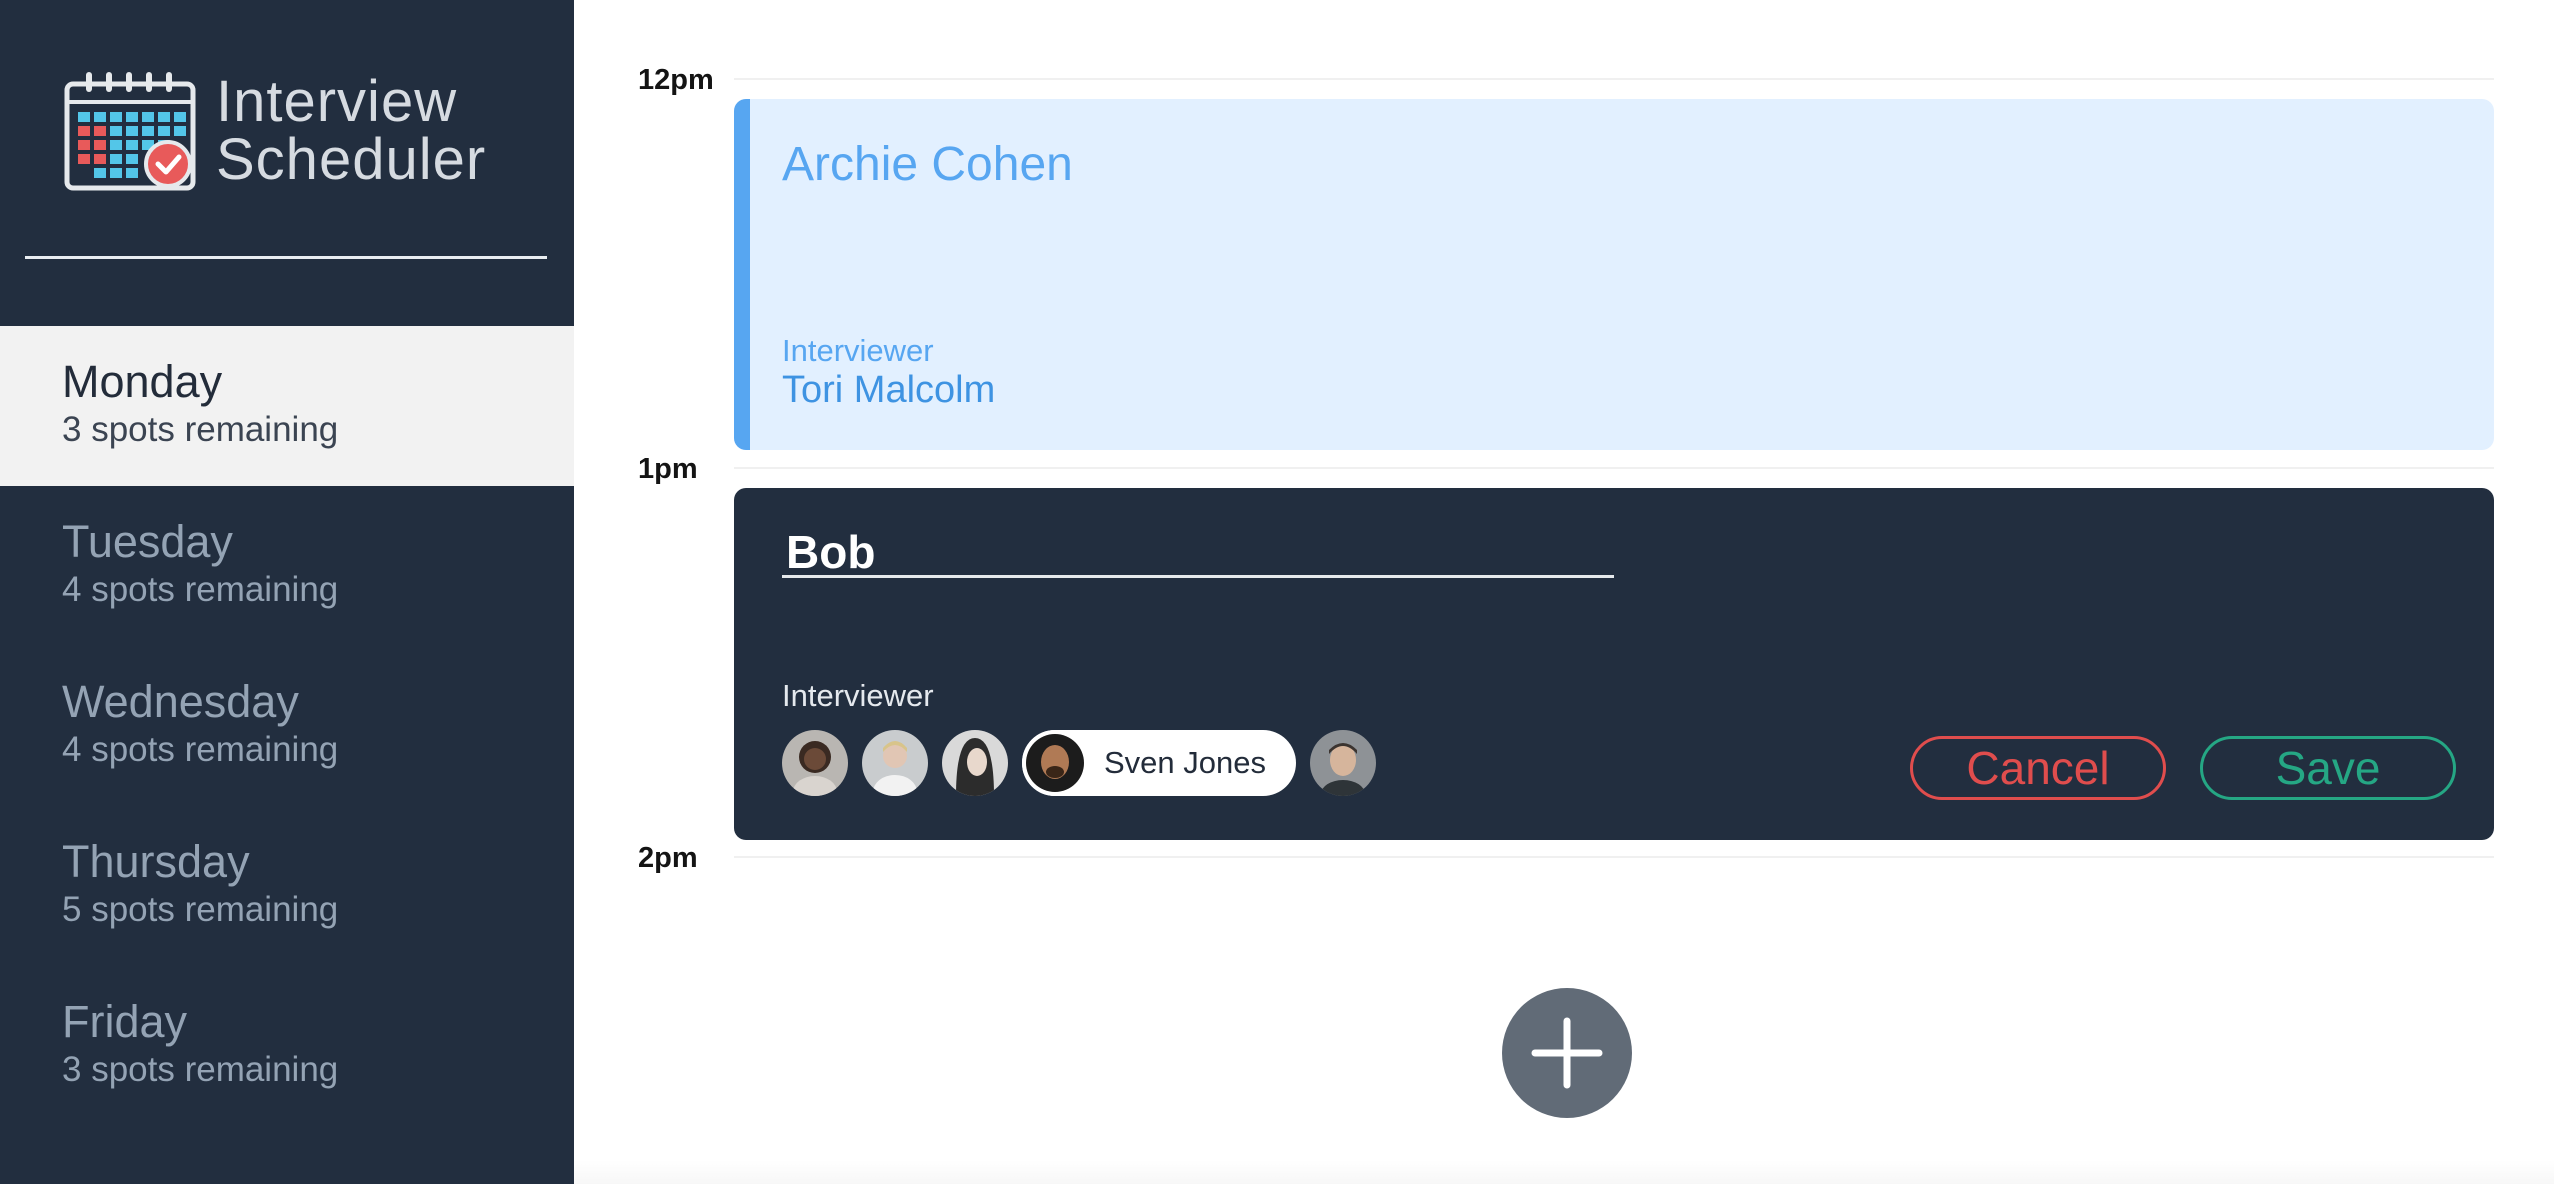 The width and height of the screenshot is (2554, 1184). What do you see at coordinates (2328, 768) in the screenshot?
I see `save-button: Save` at bounding box center [2328, 768].